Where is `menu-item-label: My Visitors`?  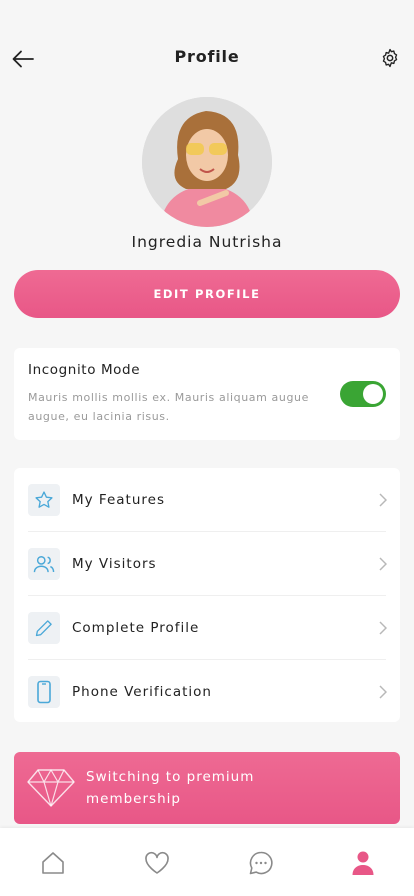 menu-item-label: My Visitors is located at coordinates (114, 564).